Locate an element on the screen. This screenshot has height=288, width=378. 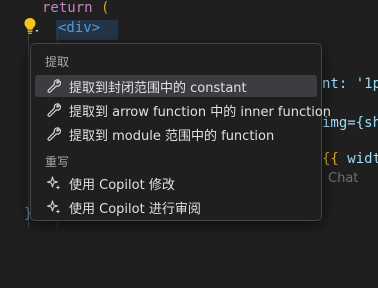
indent-guide is located at coordinates (28, 128).